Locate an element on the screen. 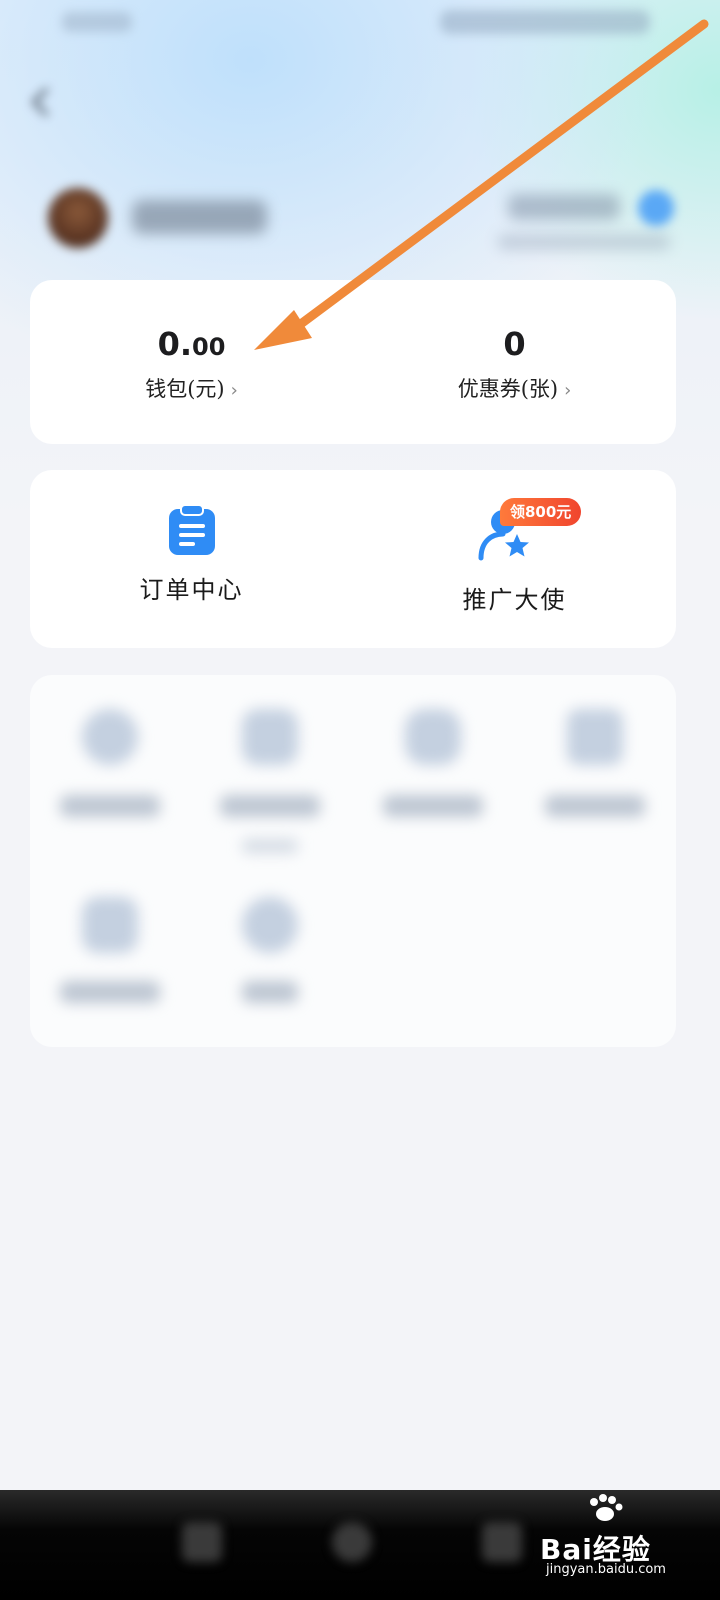 The image size is (720, 1600). coupons-label-row: 优惠券(张) › is located at coordinates (514, 390).